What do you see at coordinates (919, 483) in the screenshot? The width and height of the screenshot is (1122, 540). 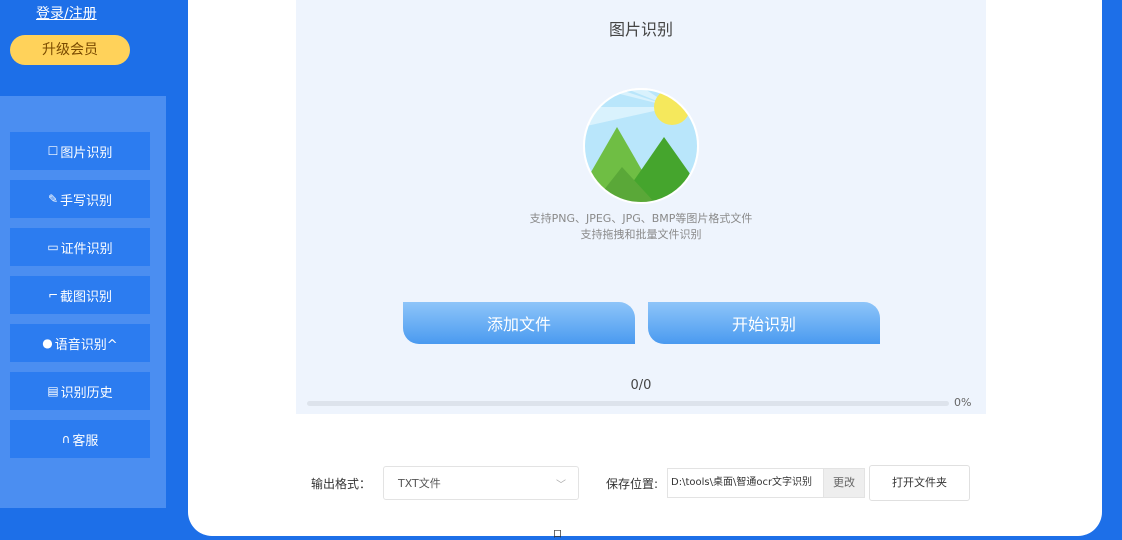 I see `open-folder-button: 打开文件夹` at bounding box center [919, 483].